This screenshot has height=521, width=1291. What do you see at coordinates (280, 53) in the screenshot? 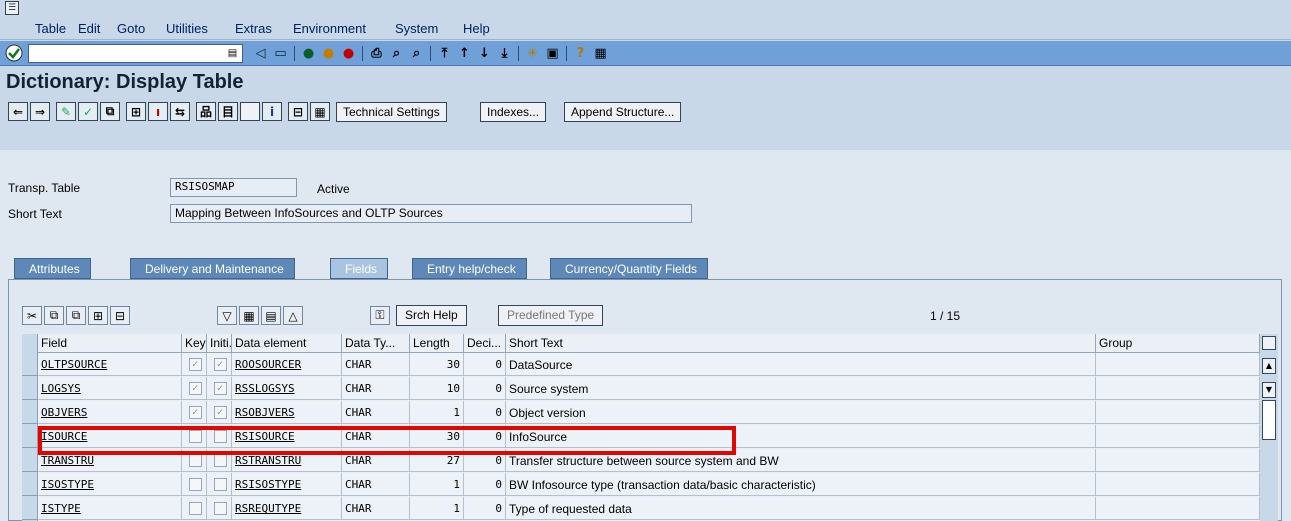
I see `save-icon: ▭` at bounding box center [280, 53].